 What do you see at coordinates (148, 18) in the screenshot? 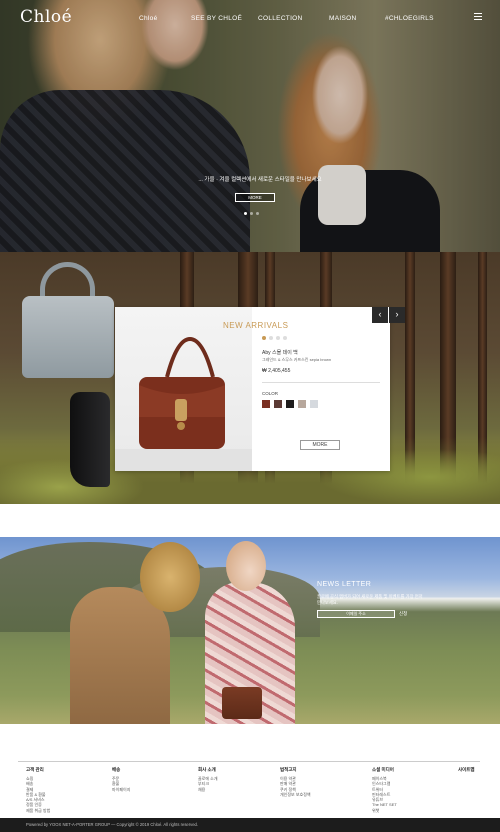
I see `nav-item-chloe: Chloé` at bounding box center [148, 18].